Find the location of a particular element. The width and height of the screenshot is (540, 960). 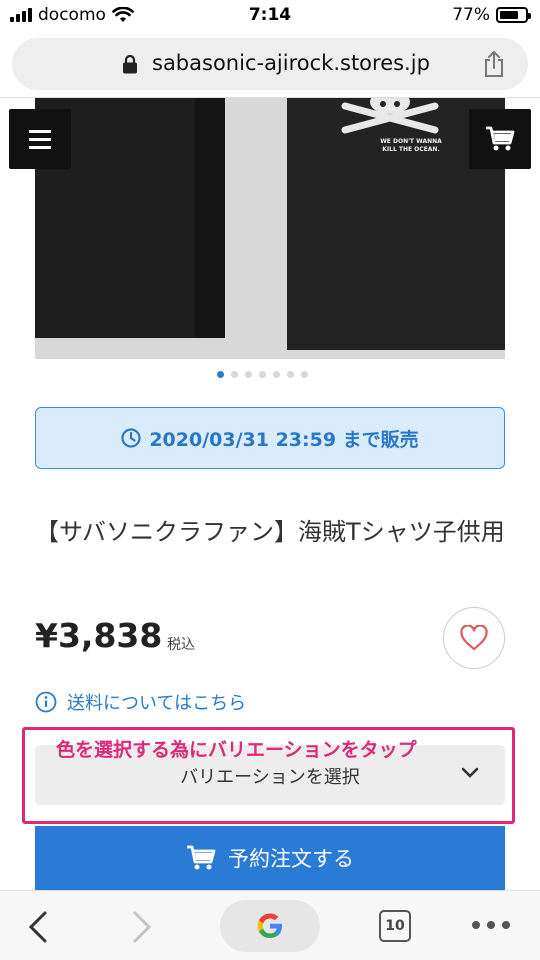

shipping-info-link: 送料についてはこちら is located at coordinates (140, 702).